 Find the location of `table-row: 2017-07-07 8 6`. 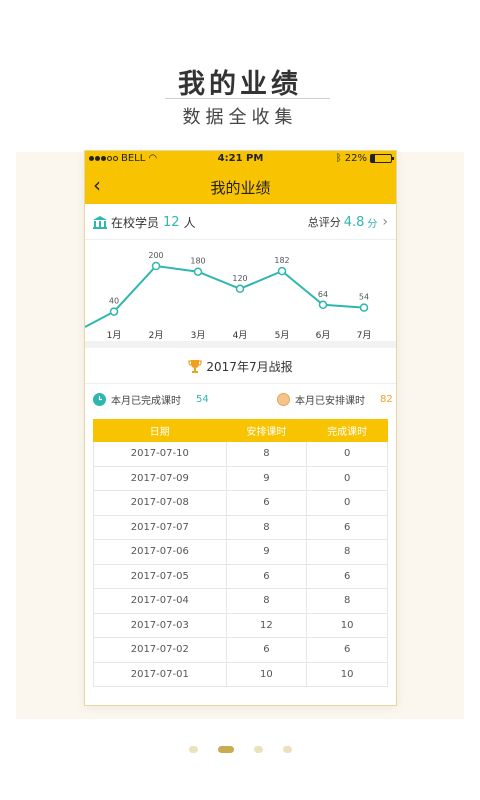

table-row: 2017-07-07 8 6 is located at coordinates (240, 527).